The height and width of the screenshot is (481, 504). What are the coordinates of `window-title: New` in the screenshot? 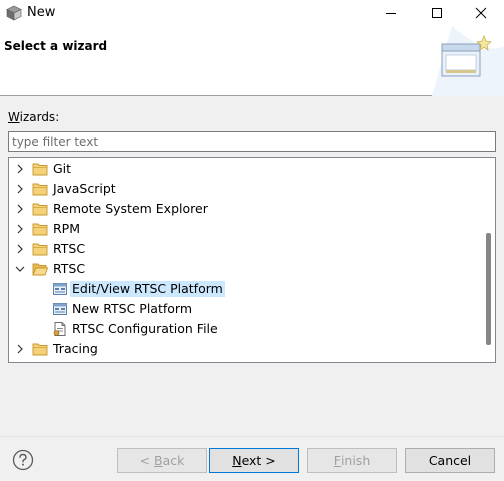 It's located at (41, 12).